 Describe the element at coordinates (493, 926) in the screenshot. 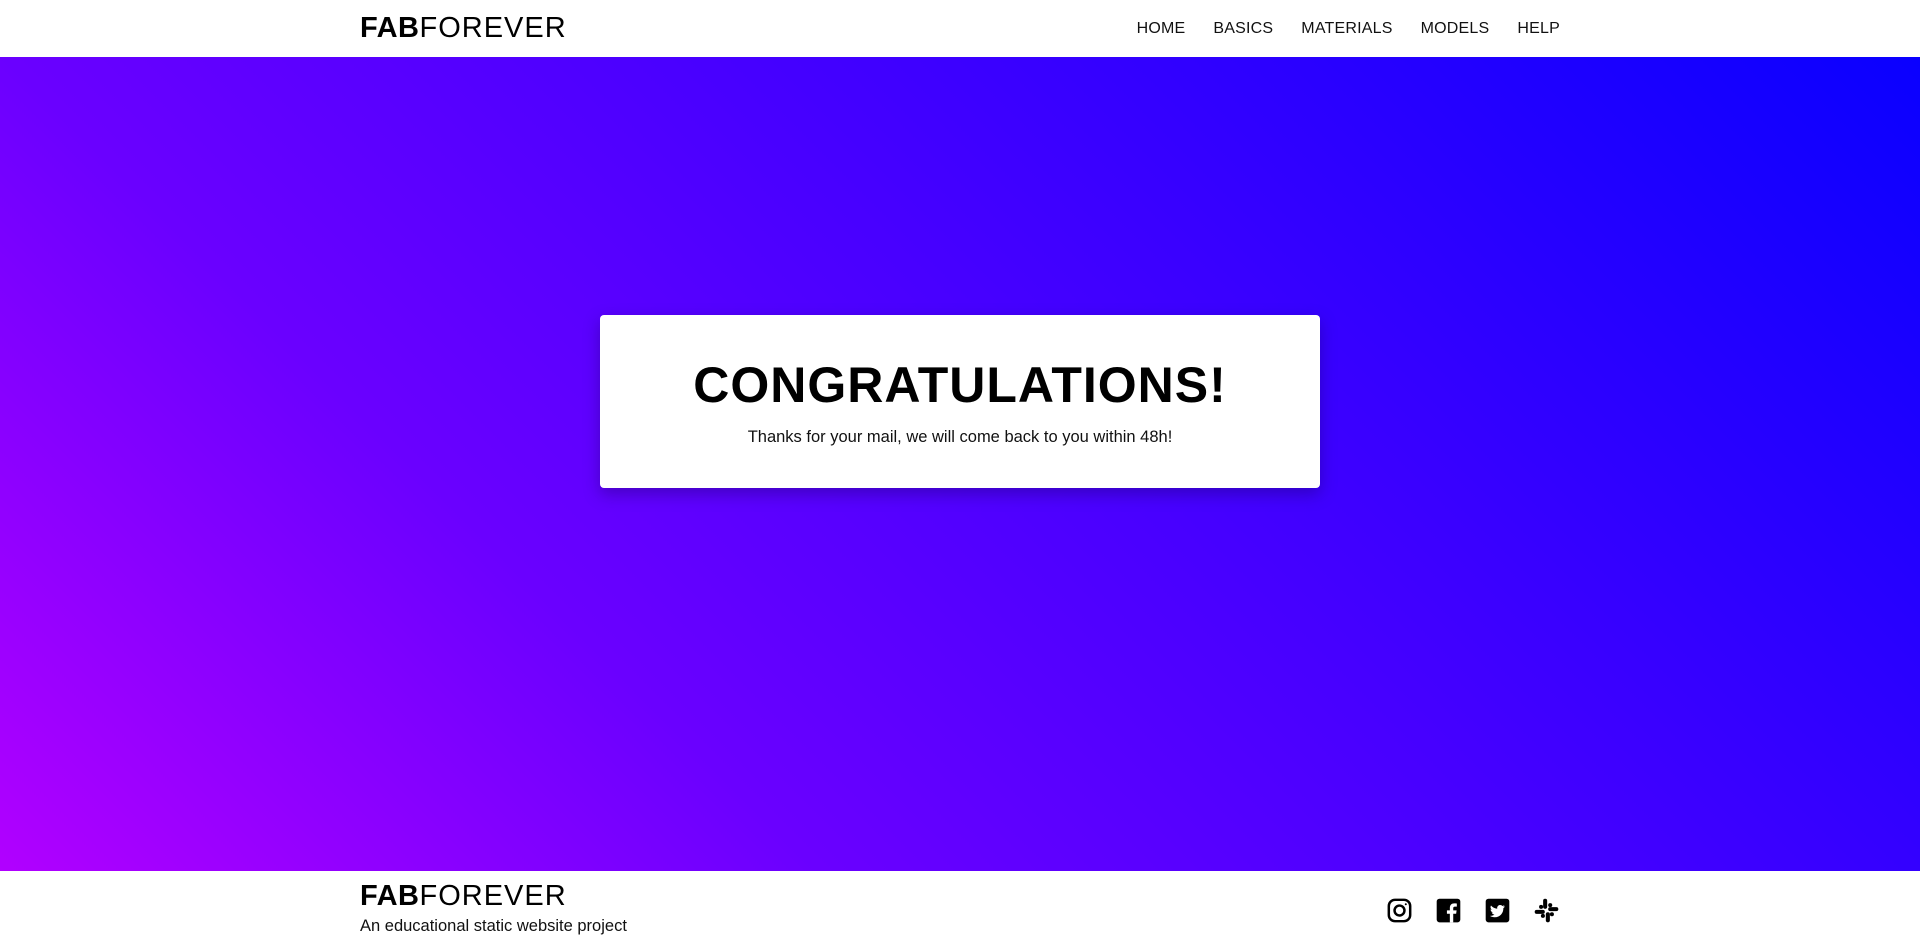

I see `footer-tagline: An educational static website project` at that location.